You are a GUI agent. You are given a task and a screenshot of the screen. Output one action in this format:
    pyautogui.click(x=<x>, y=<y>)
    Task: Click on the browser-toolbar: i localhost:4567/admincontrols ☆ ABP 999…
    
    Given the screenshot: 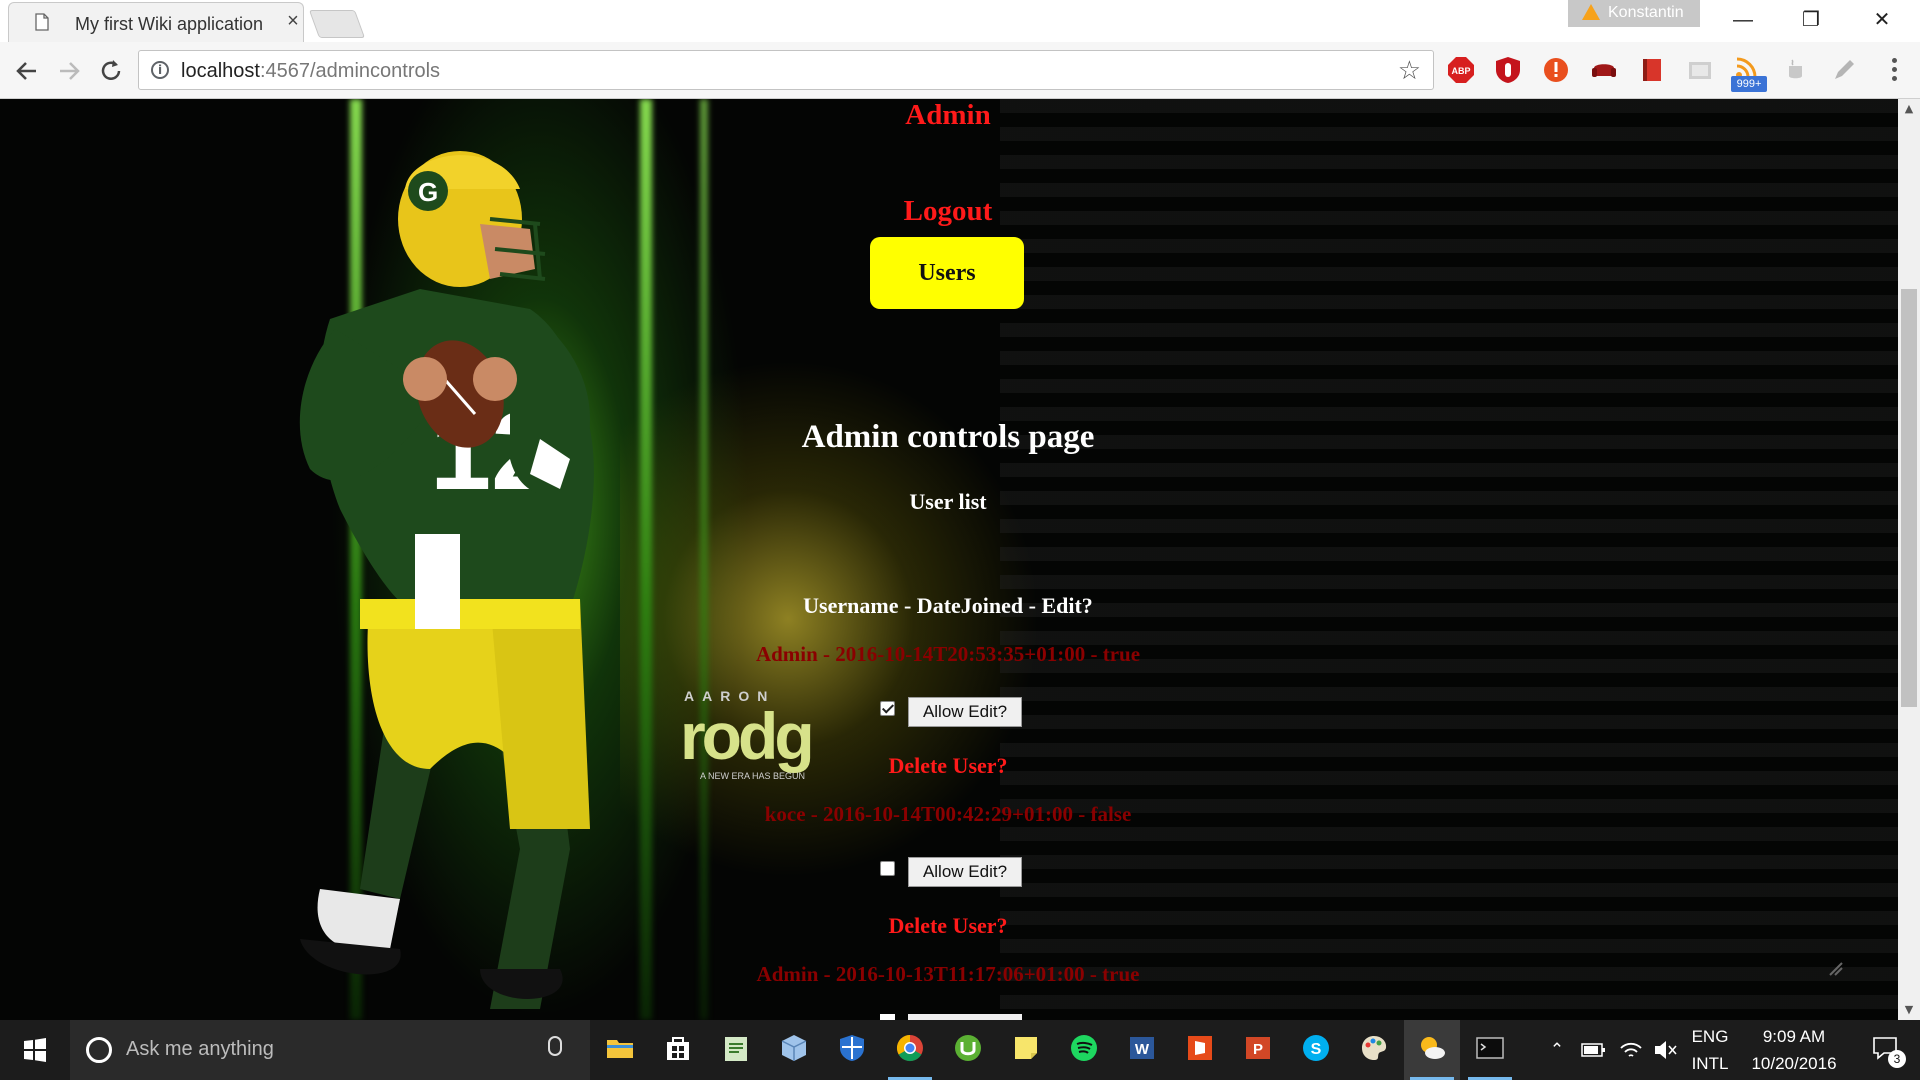 What is the action you would take?
    pyautogui.click(x=960, y=70)
    